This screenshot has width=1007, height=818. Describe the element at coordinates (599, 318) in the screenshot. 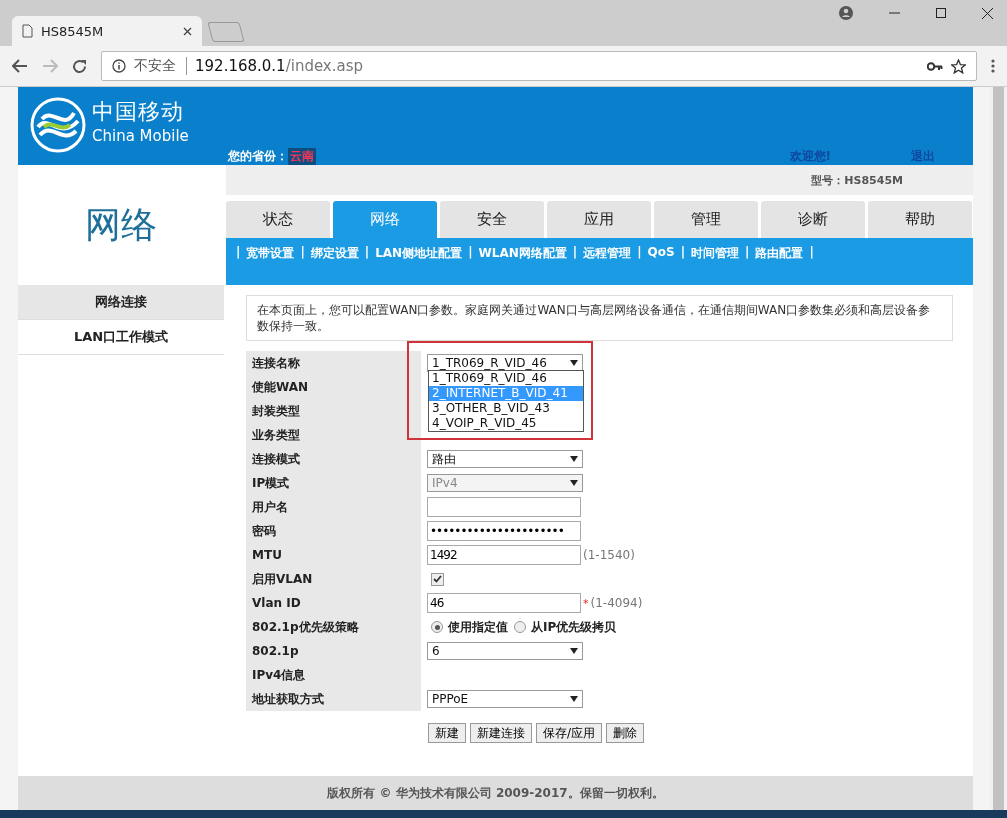

I see `description-text: 在本页面上，您可以配置WAN口参数。家庭网关通过WAN口与高层网络设备通信，在通信期间WAN口参数集必须和高层设备参数保持一致。` at that location.